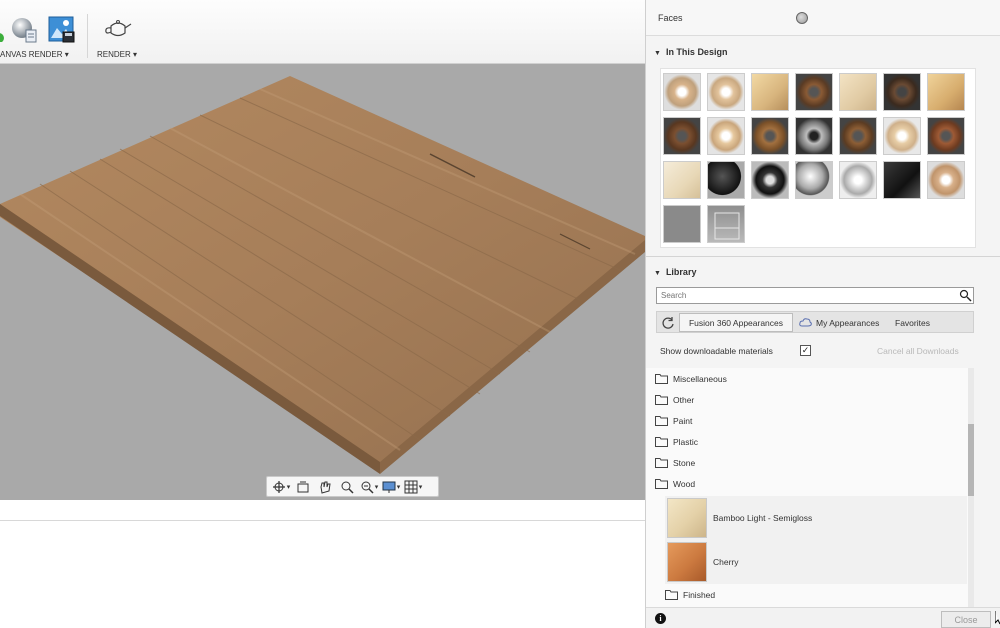 This screenshot has height=628, width=1000. Describe the element at coordinates (808, 378) in the screenshot. I see `folder-item-miscellaneous: Miscellaneous` at that location.